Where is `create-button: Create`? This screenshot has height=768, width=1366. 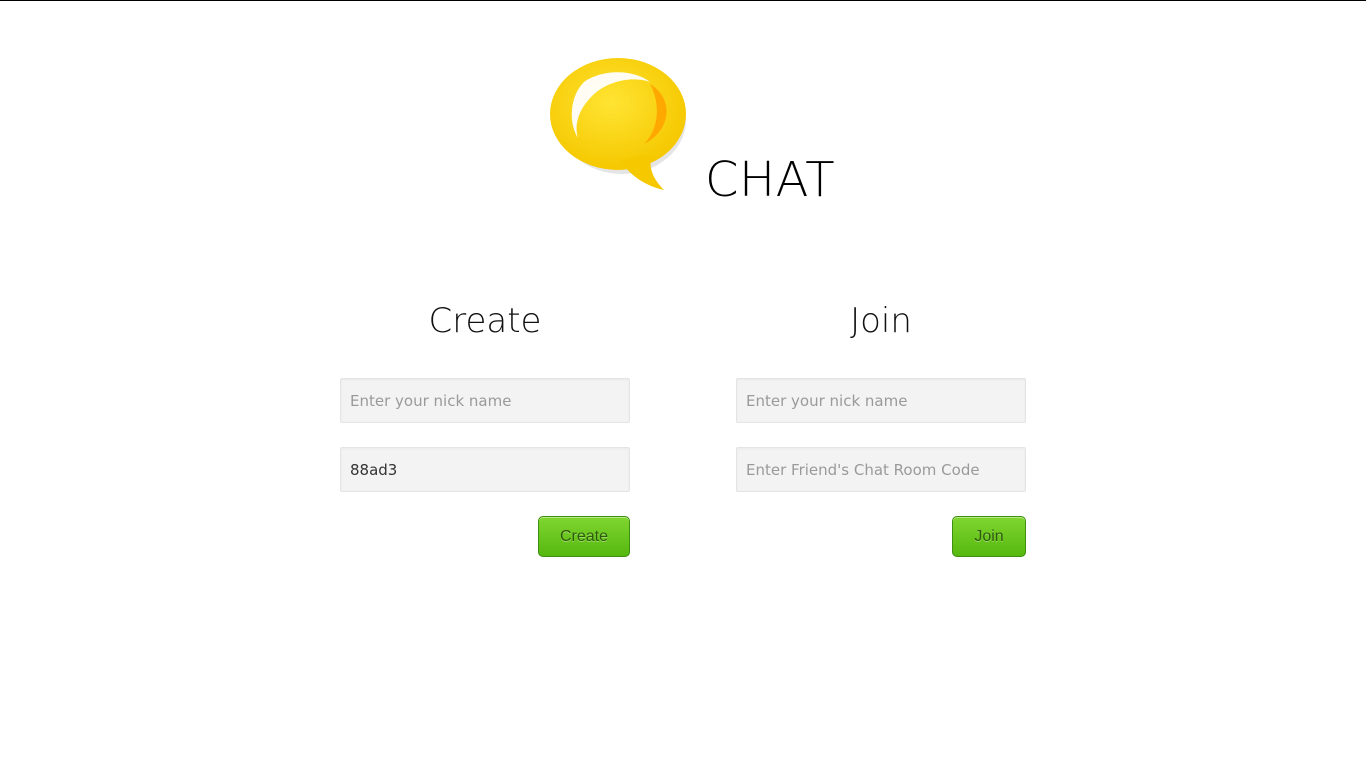 create-button: Create is located at coordinates (584, 536).